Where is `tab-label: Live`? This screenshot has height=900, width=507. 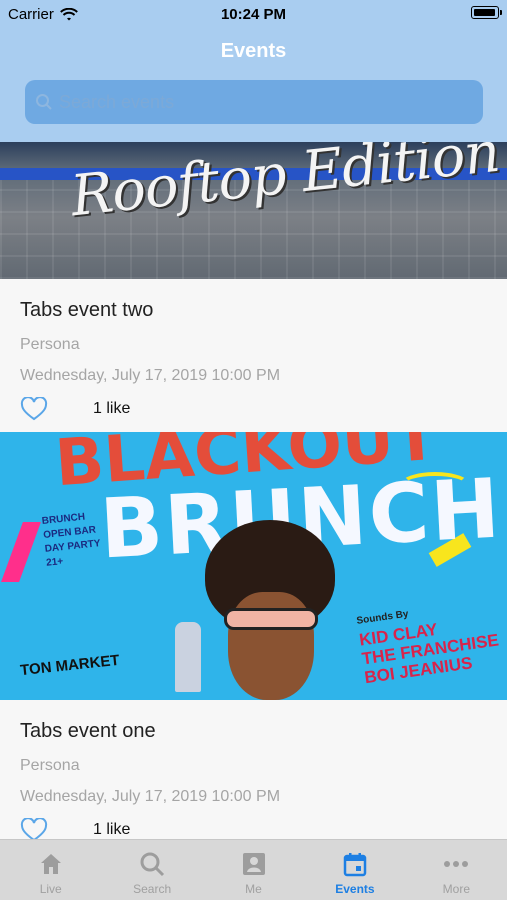
tab-label: Live is located at coordinates (50, 889).